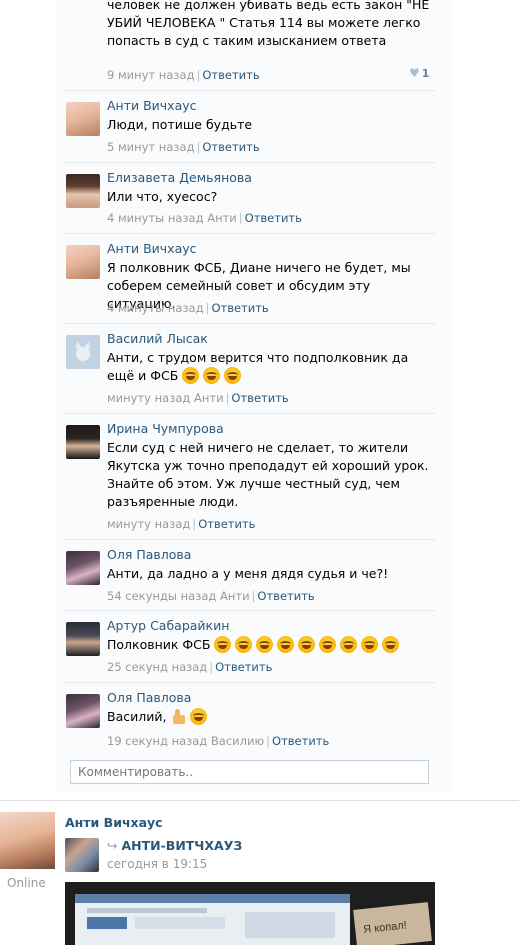 This screenshot has height=945, width=519. Describe the element at coordinates (268, 717) in the screenshot. I see `comment-text: Василий,` at that location.